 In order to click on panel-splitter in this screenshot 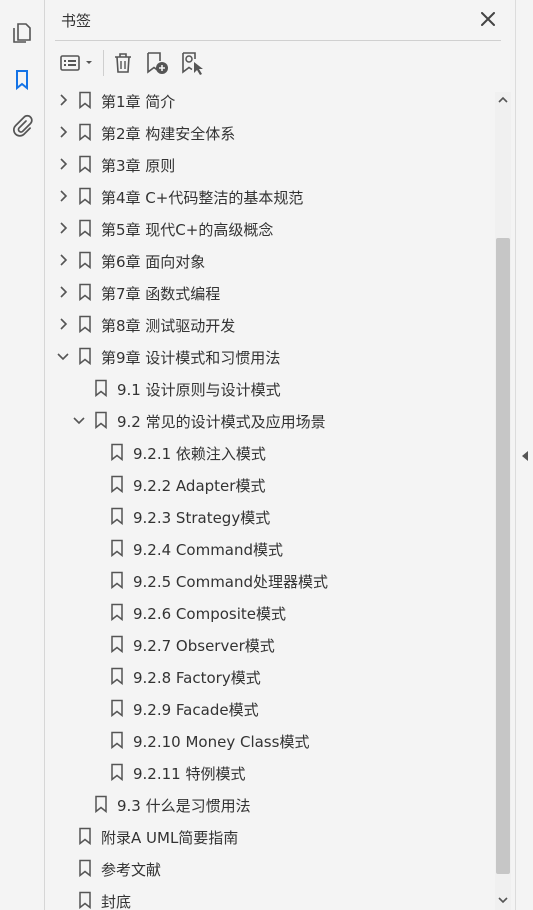, I will do `click(524, 455)`.